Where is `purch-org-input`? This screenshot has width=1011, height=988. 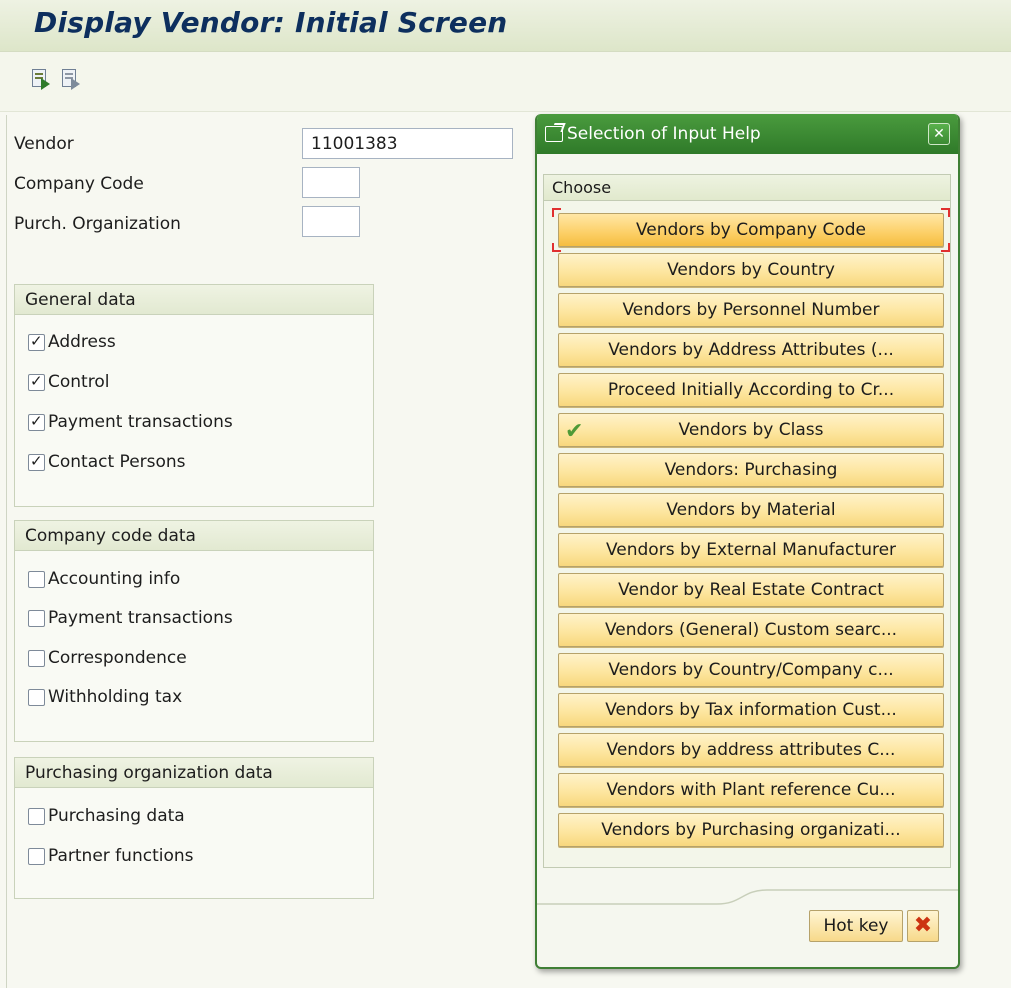
purch-org-input is located at coordinates (331, 221).